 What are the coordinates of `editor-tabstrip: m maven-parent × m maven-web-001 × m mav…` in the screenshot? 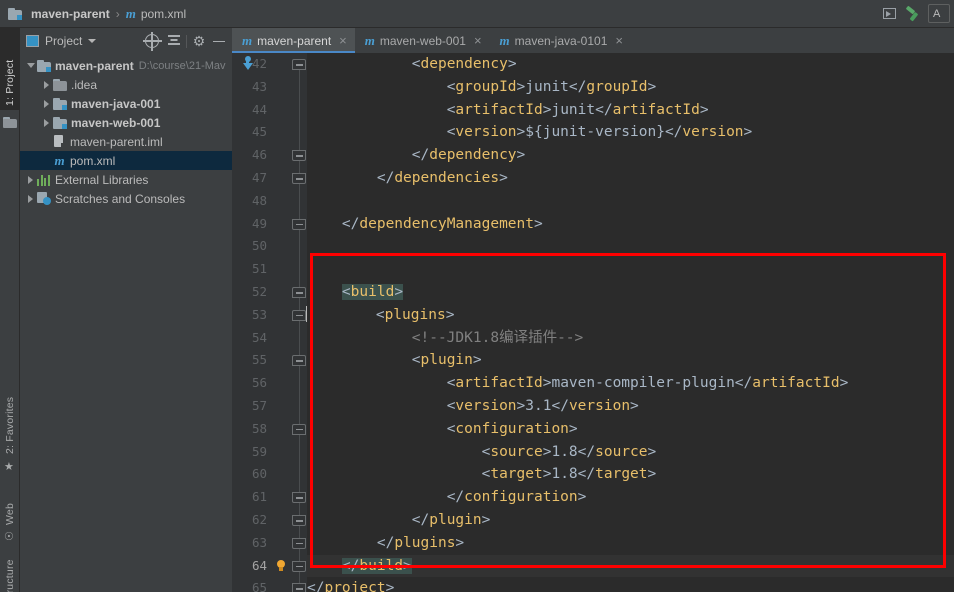 It's located at (593, 40).